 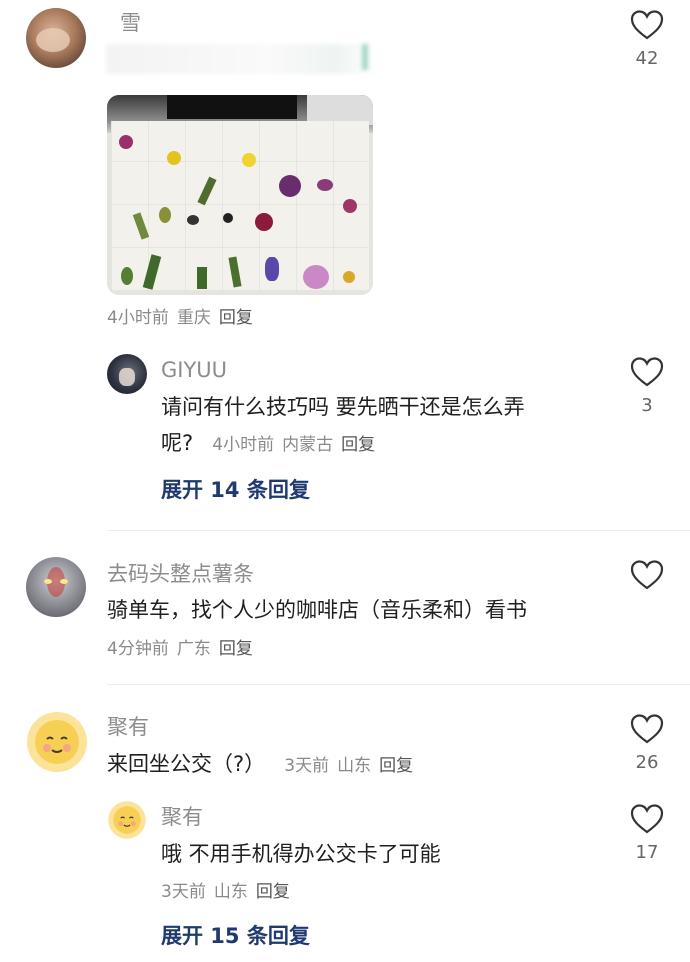 What do you see at coordinates (130, 23) in the screenshot?
I see `comment-user-name: 雪` at bounding box center [130, 23].